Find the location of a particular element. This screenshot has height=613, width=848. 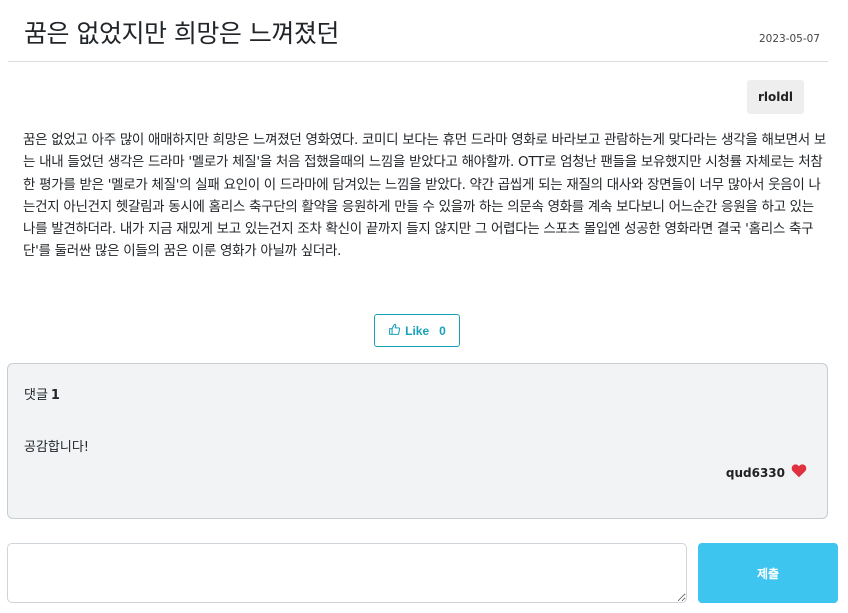

comment-heading-label: 댓글 is located at coordinates (36, 395).